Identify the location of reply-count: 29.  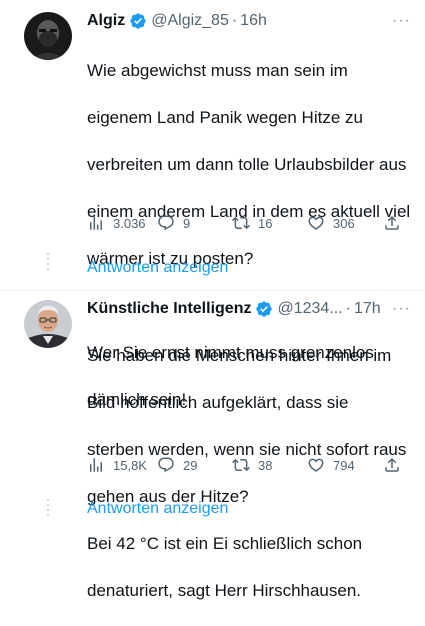
(190, 465).